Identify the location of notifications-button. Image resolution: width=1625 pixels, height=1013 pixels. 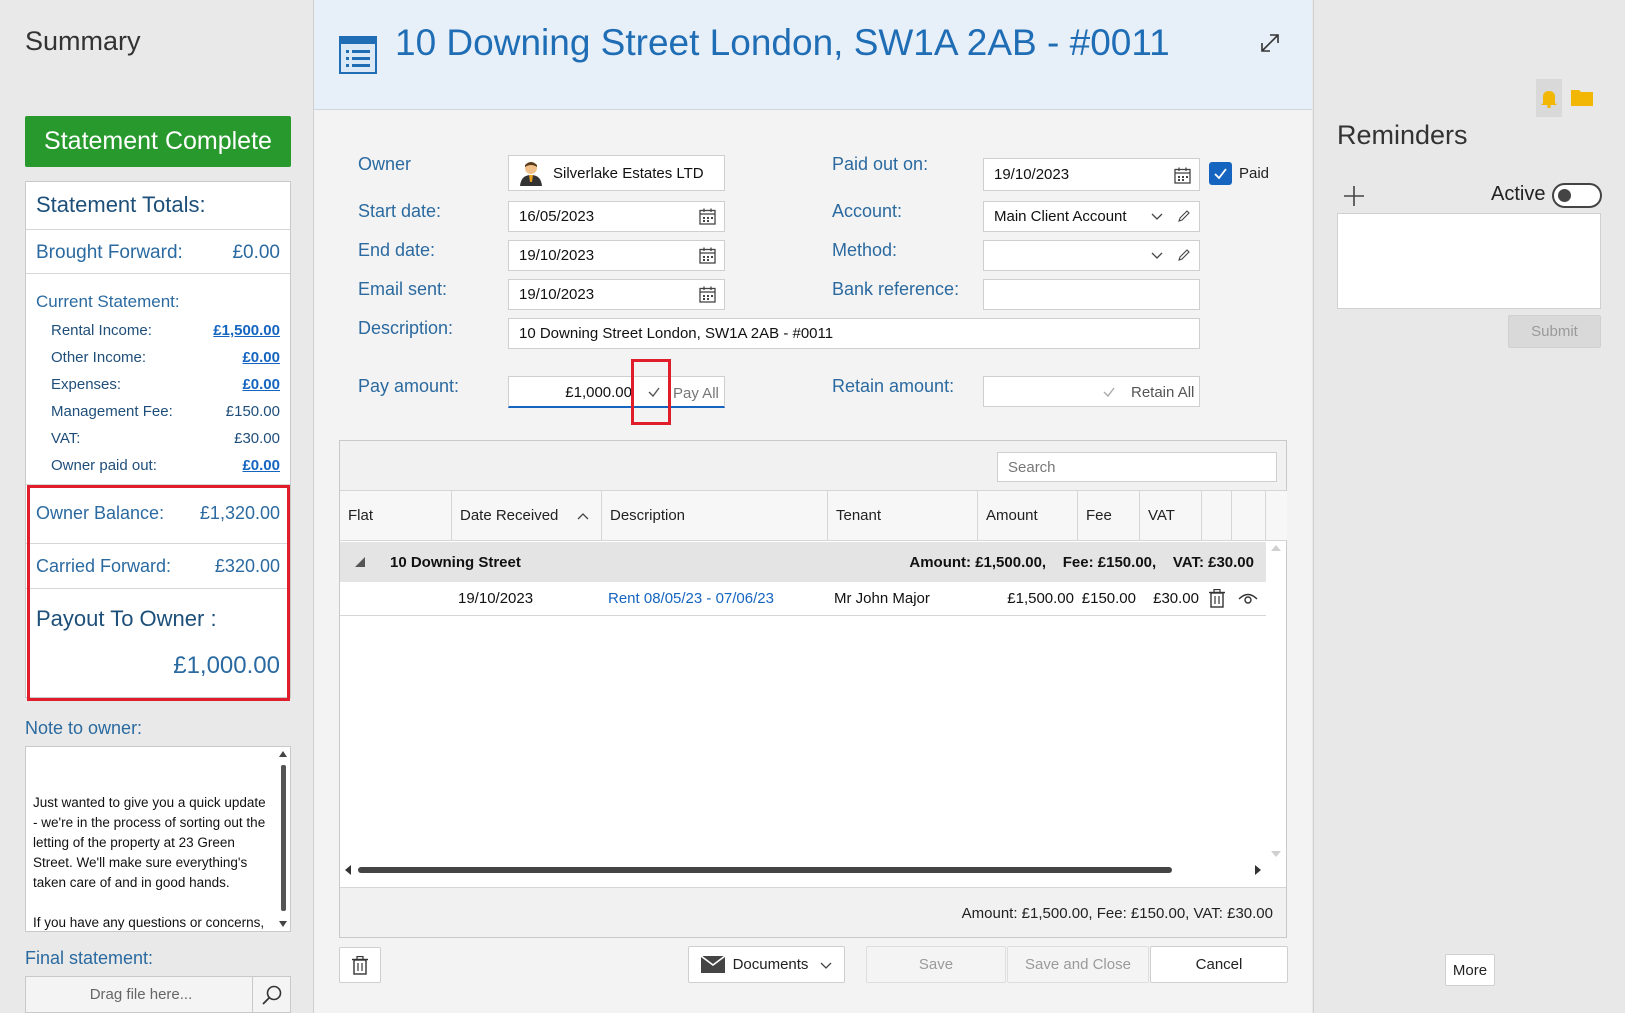
(1549, 98).